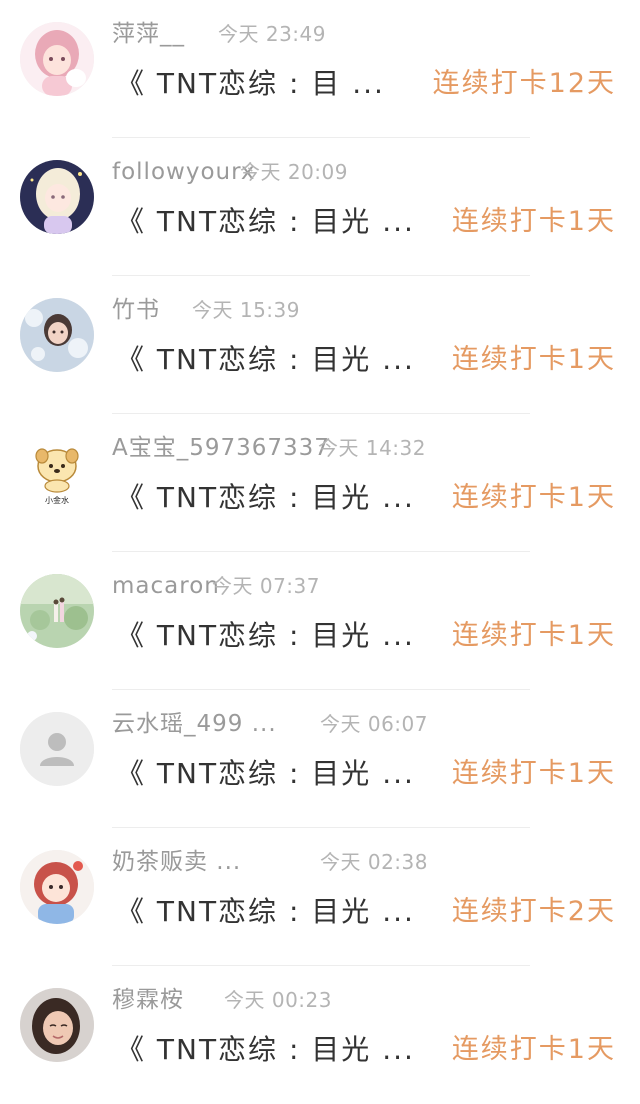 This screenshot has width=640, height=1104. I want to click on avatar-caption: 小金水, so click(57, 500).